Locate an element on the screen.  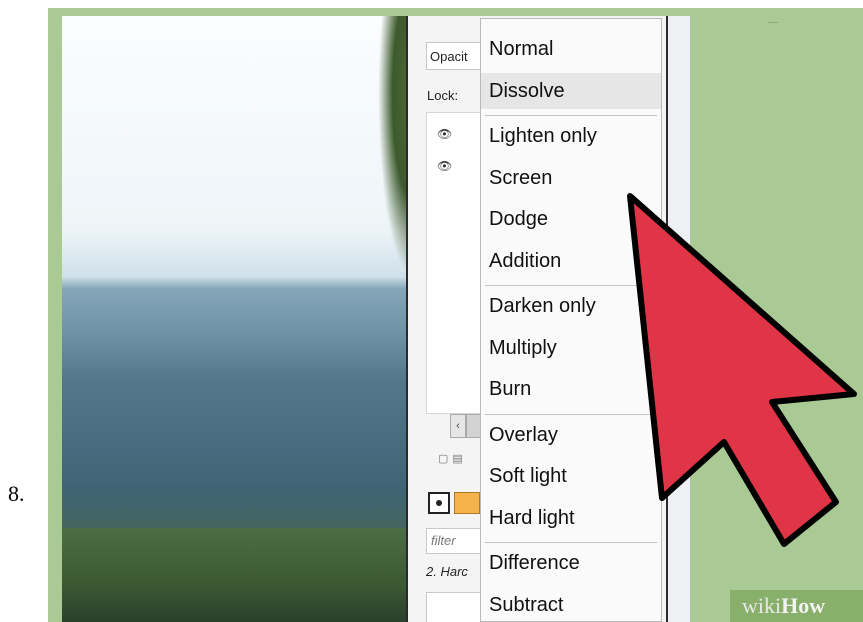
opacity-label: Opacit is located at coordinates (454, 56).